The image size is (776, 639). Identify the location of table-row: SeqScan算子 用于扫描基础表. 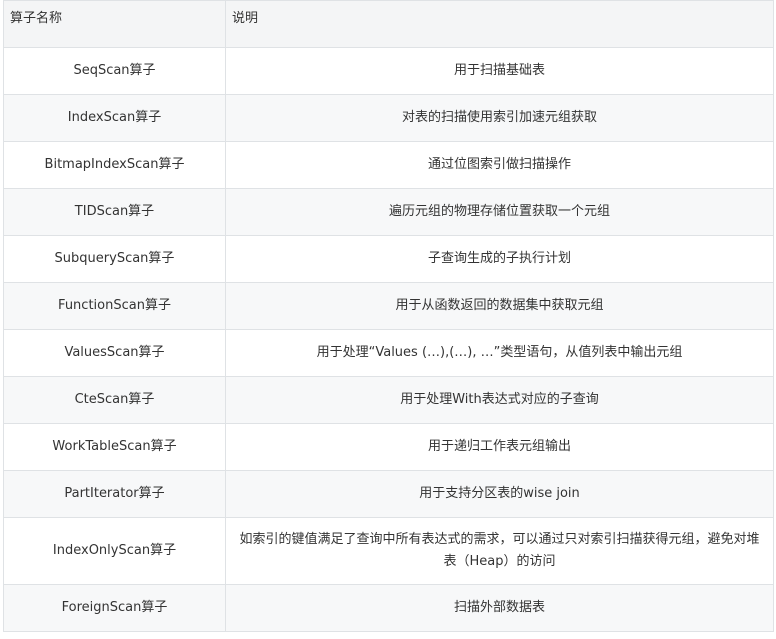
(388, 71).